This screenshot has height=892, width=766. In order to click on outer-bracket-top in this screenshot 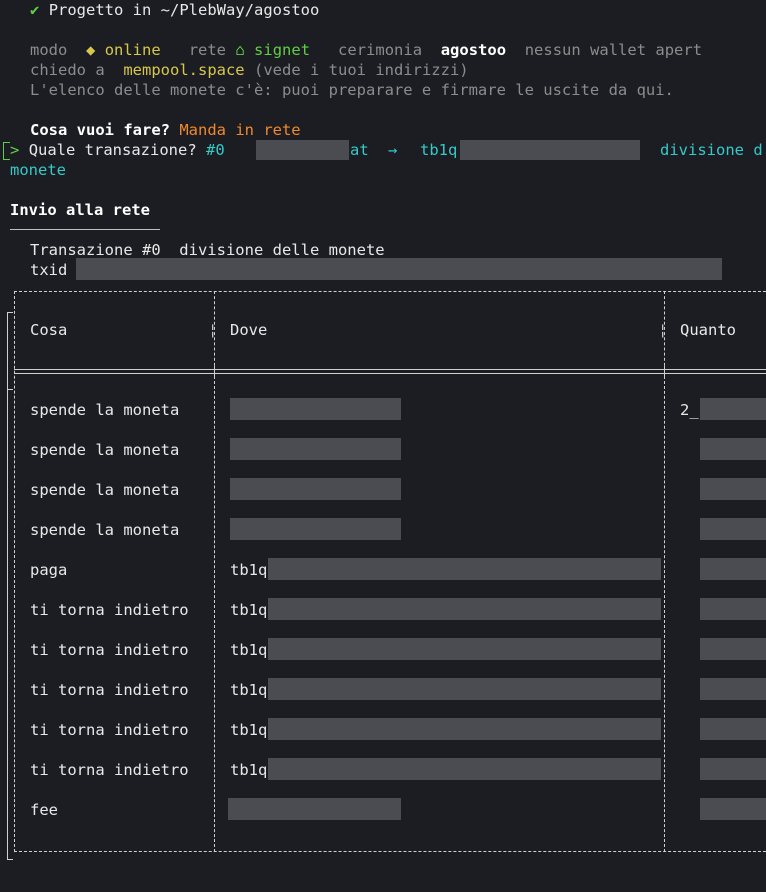, I will do `click(10, 312)`.